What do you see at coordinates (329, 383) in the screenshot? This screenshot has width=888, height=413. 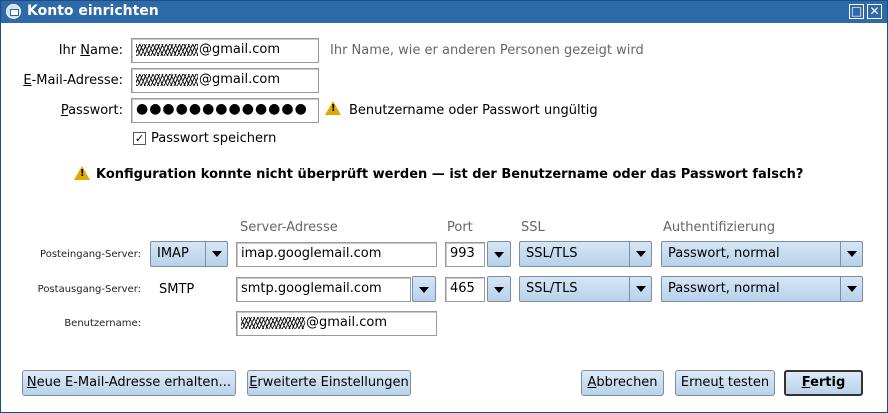 I see `advanced-settings-button: Erweiterte Einstellungen` at bounding box center [329, 383].